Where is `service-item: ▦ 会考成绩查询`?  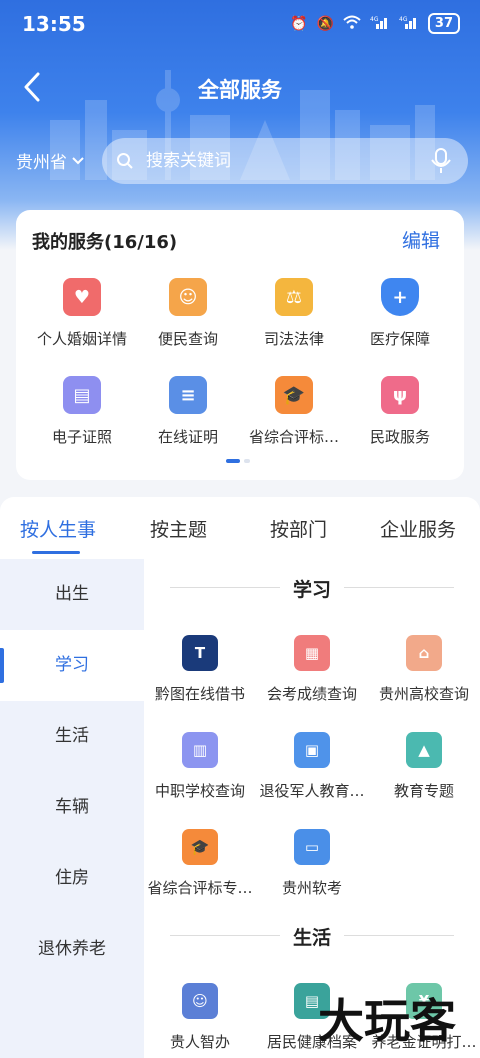
service-item: ▦ 会考成绩查询 is located at coordinates (312, 669).